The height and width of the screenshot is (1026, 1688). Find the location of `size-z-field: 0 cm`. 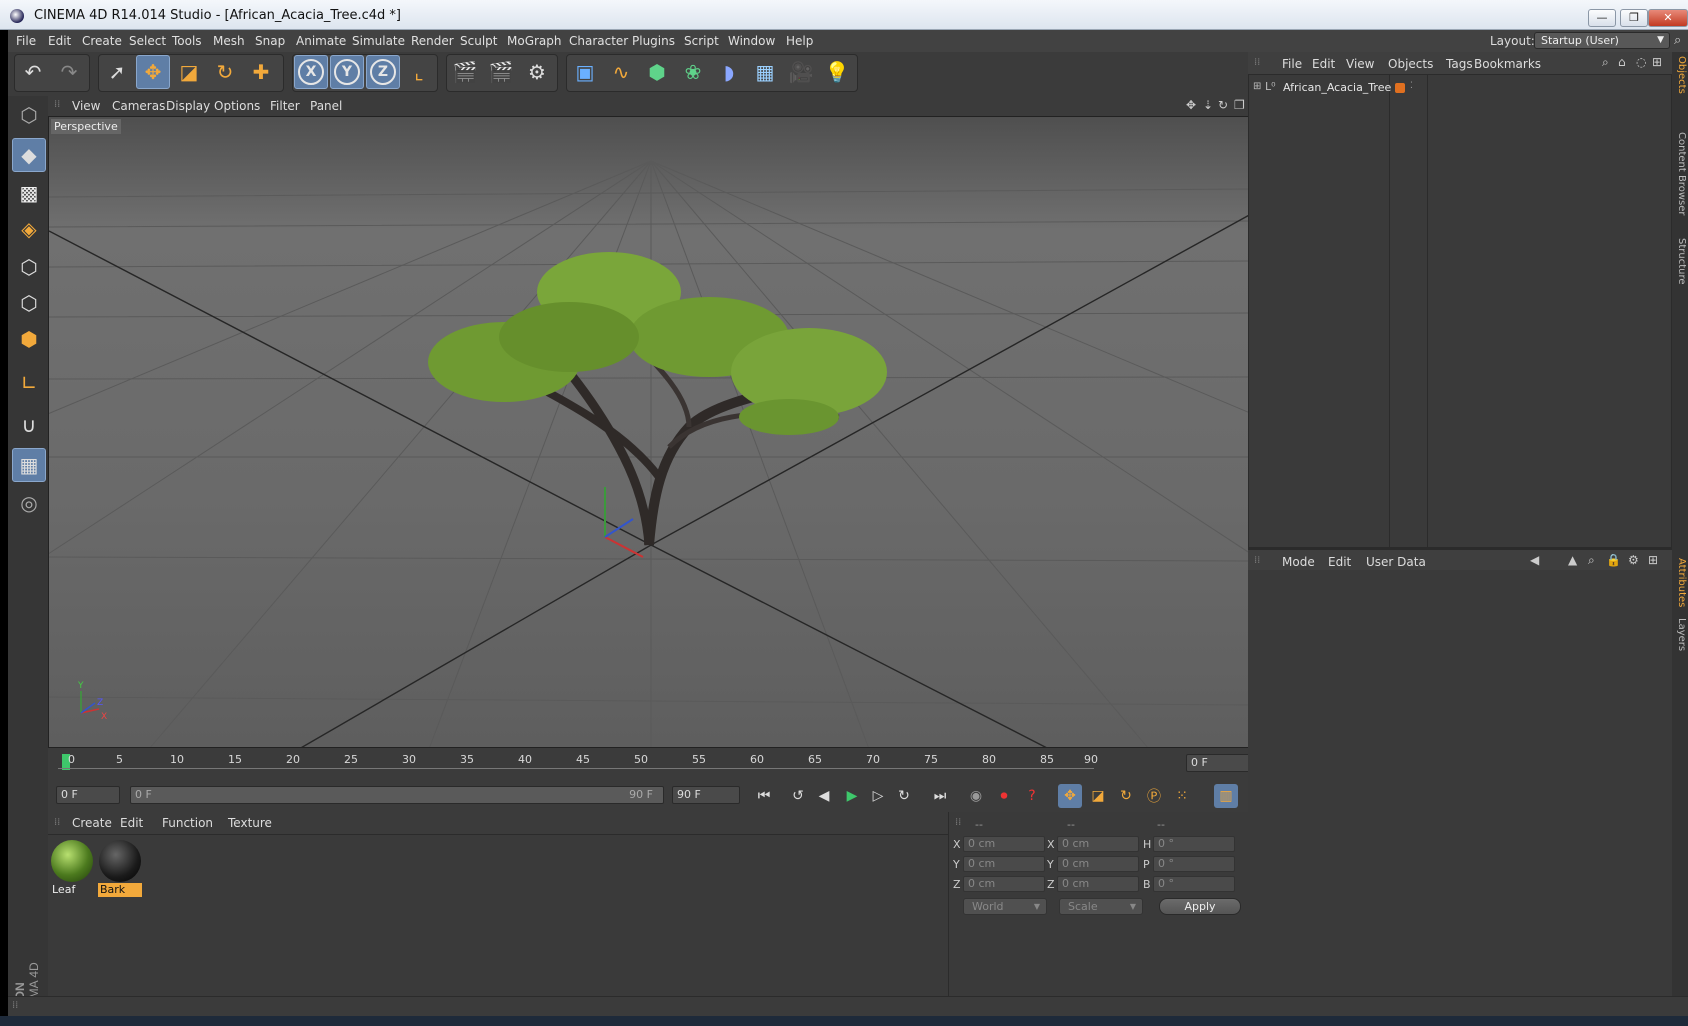

size-z-field: 0 cm is located at coordinates (1098, 884).